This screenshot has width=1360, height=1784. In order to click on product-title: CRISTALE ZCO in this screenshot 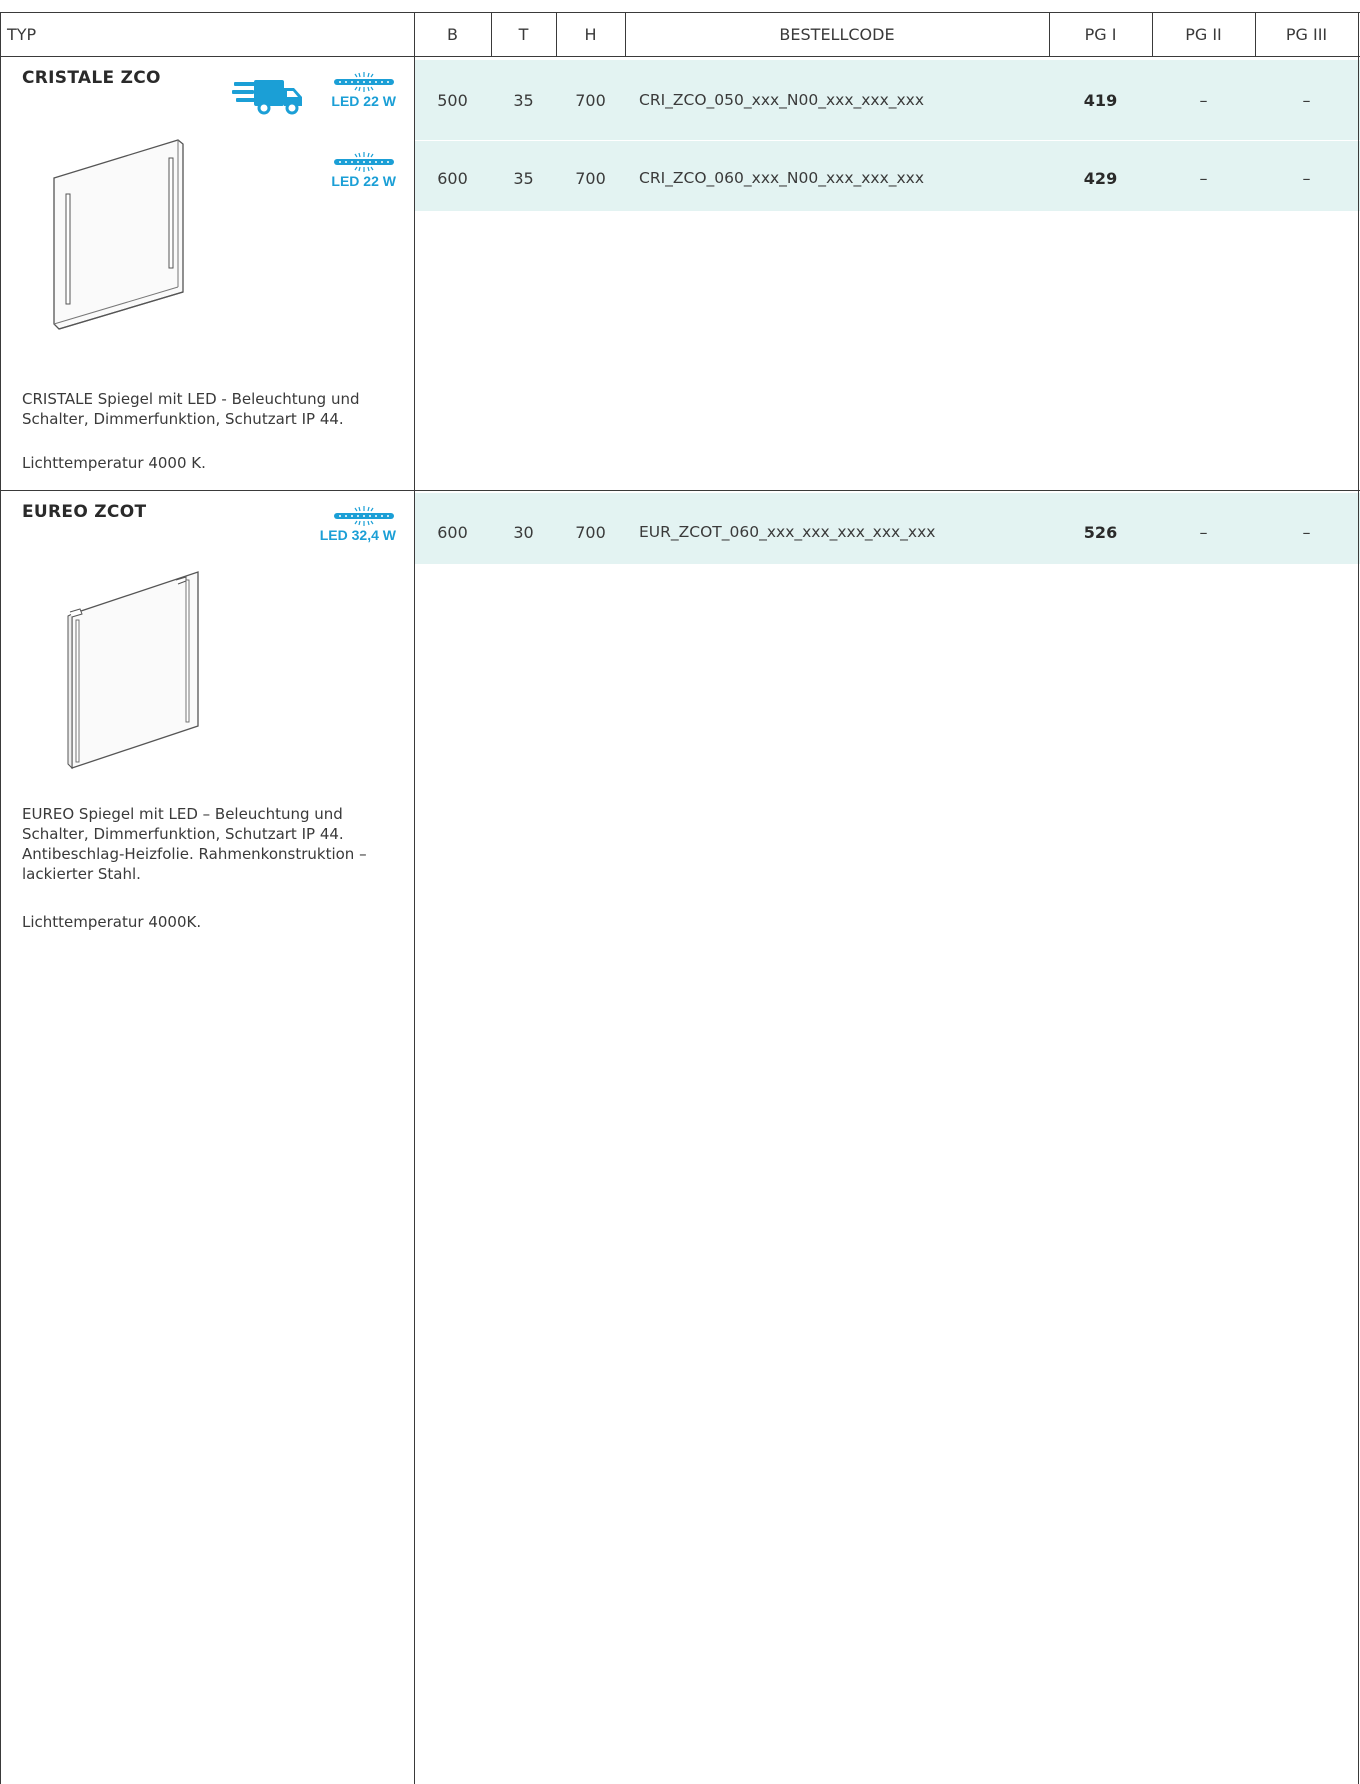, I will do `click(91, 78)`.